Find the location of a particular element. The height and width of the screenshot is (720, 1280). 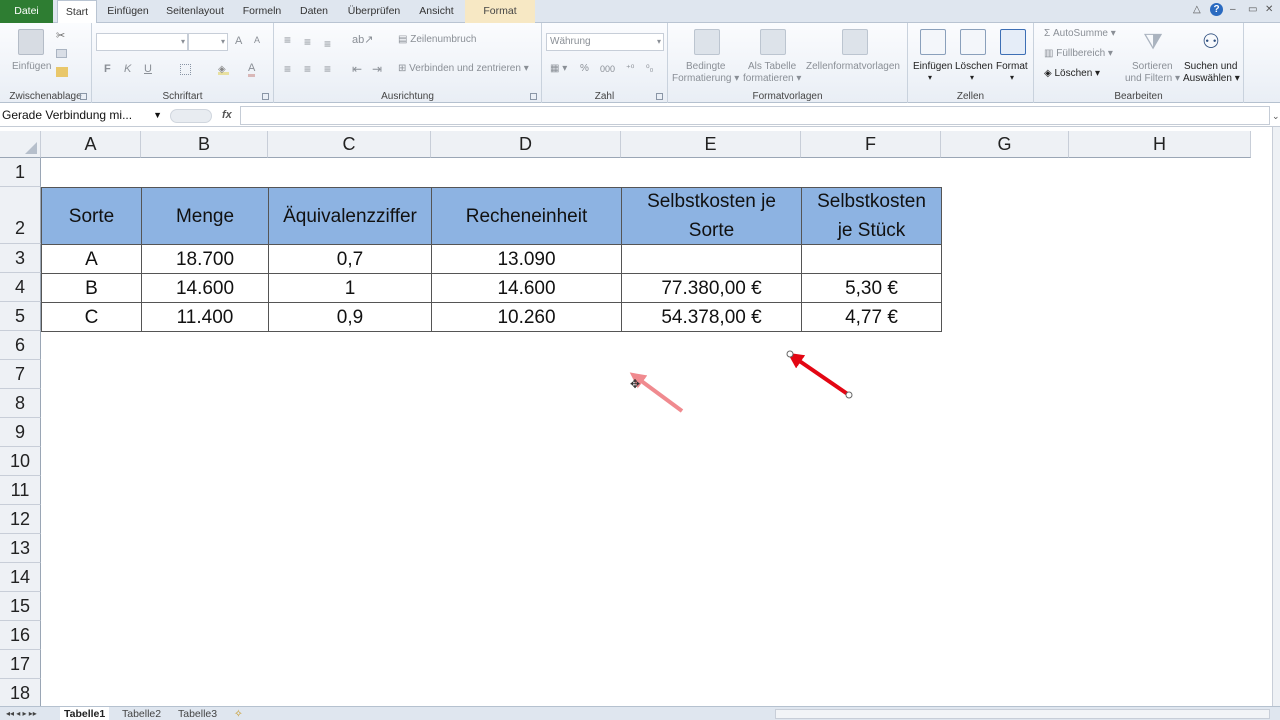

align-middle-icon: ≡ is located at coordinates (307, 42).